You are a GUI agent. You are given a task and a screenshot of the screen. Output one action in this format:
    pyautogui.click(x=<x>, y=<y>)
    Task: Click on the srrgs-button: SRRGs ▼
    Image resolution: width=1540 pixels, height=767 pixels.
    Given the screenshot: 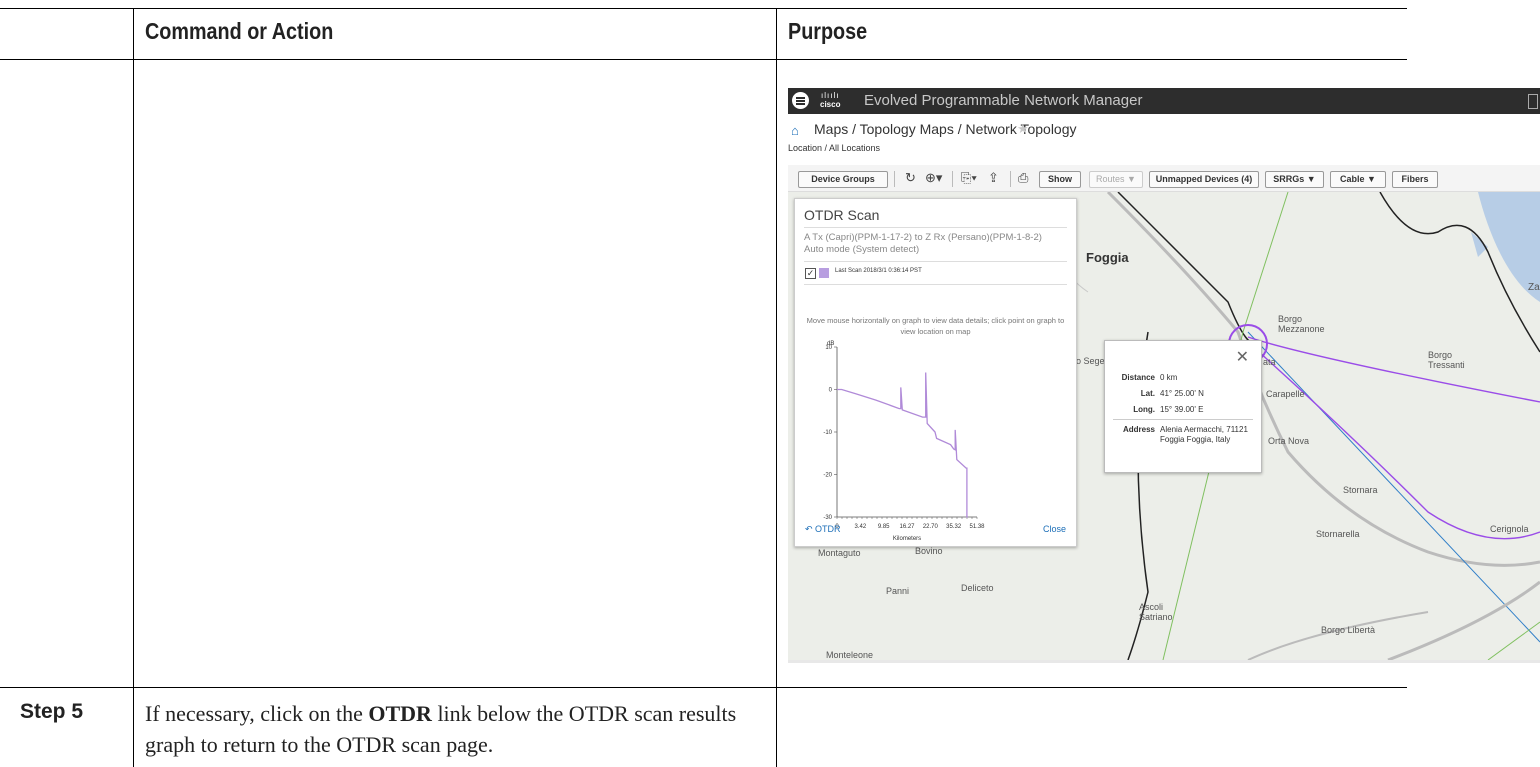 What is the action you would take?
    pyautogui.click(x=1294, y=179)
    